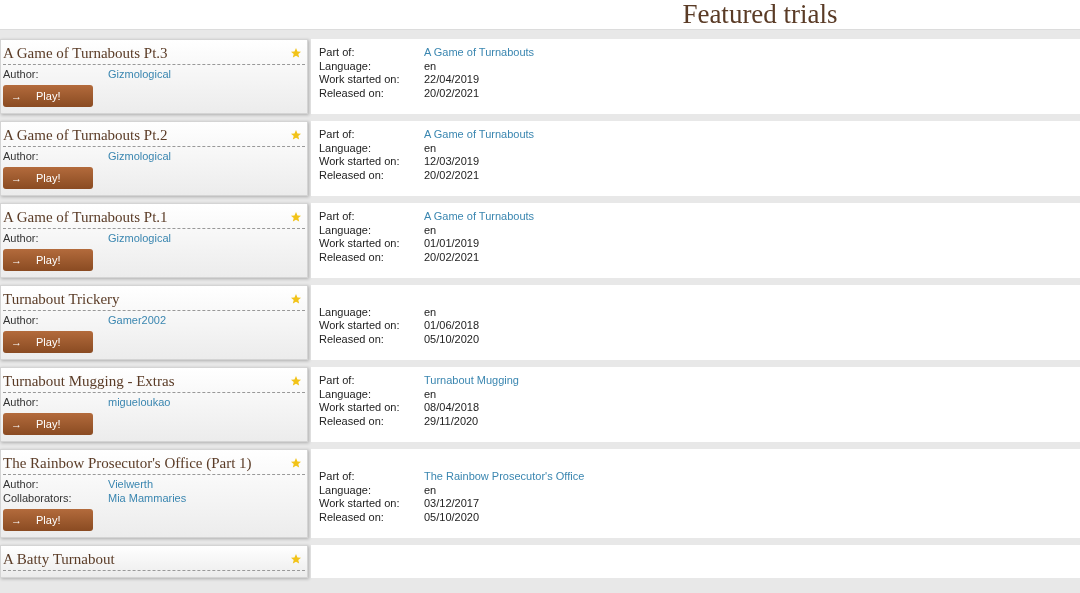 The image size is (1080, 593). What do you see at coordinates (137, 320) in the screenshot?
I see `person-link: Gamer2002` at bounding box center [137, 320].